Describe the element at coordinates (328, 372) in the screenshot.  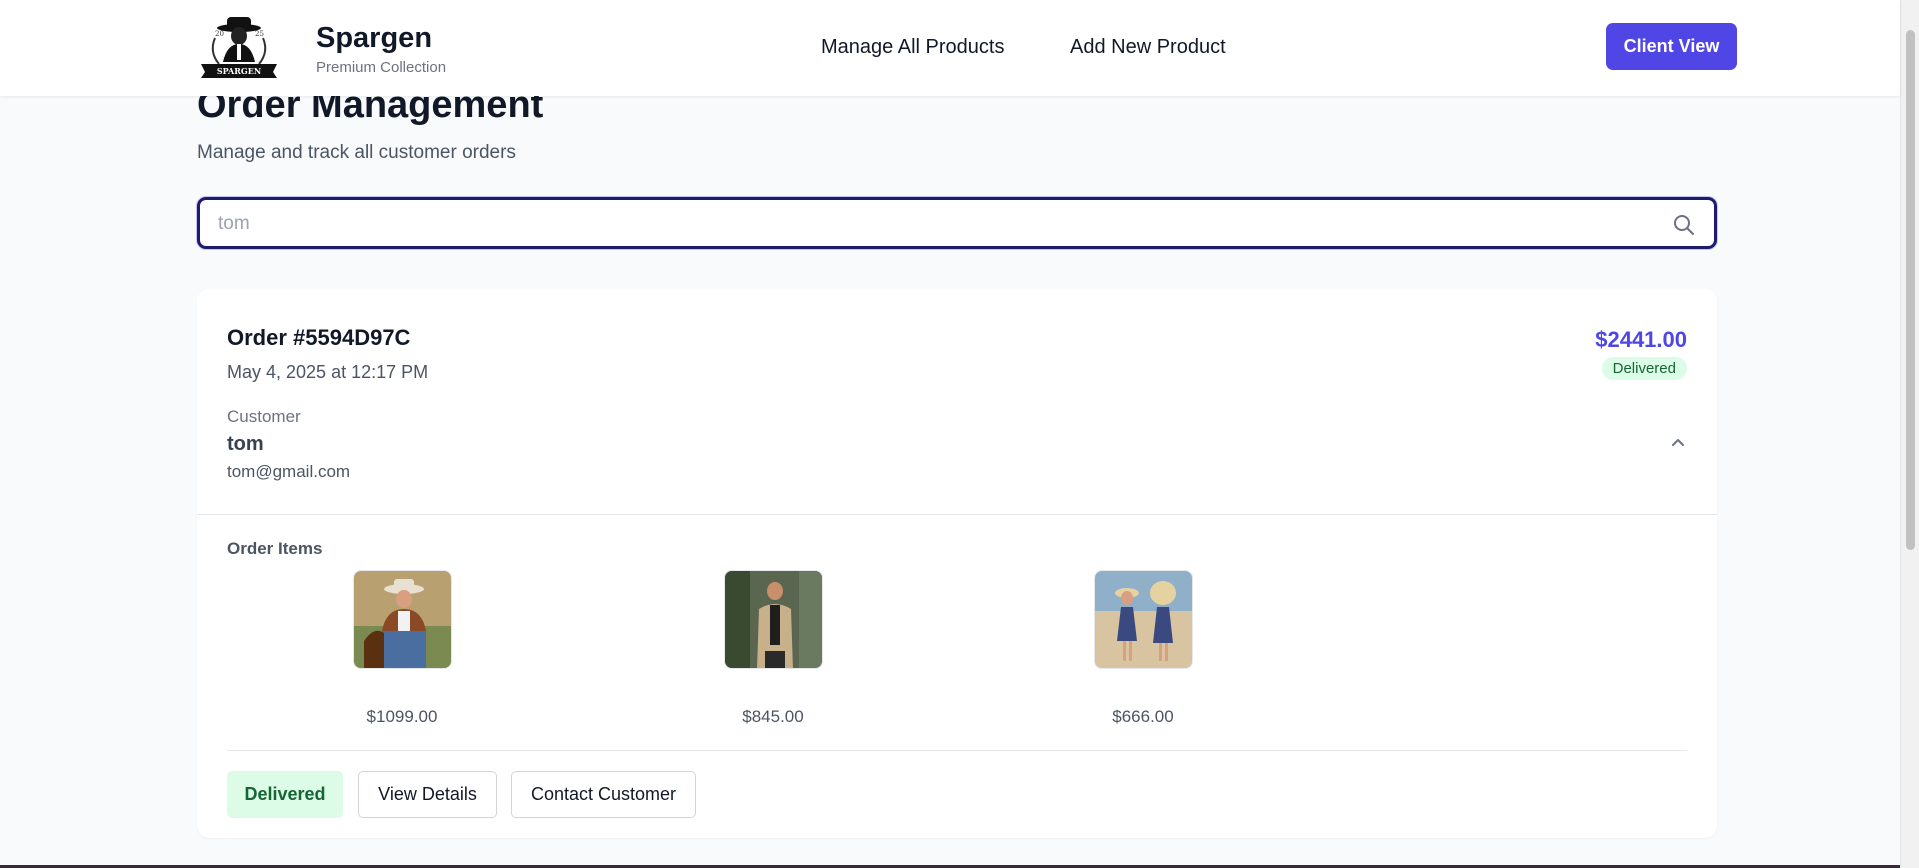
I see `order-date: May 4, 2025 at 12:17 PM` at that location.